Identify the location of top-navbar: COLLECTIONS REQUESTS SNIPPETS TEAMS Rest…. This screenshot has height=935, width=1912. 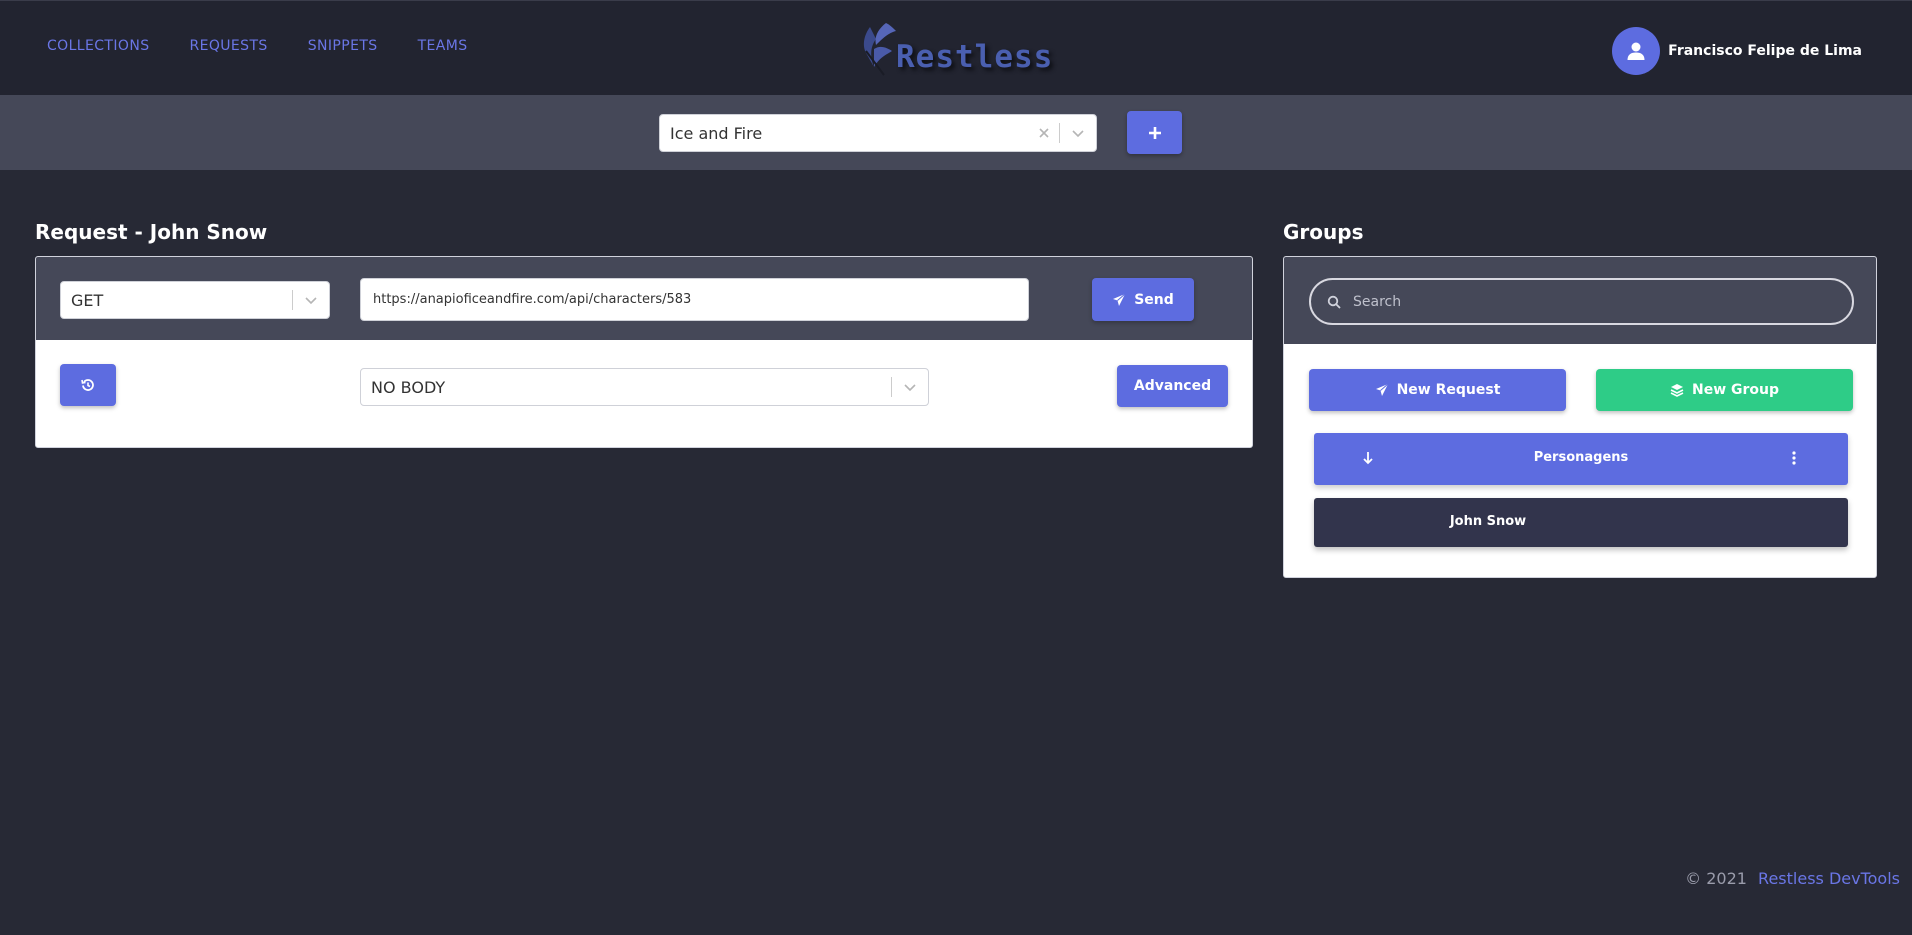
(956, 47).